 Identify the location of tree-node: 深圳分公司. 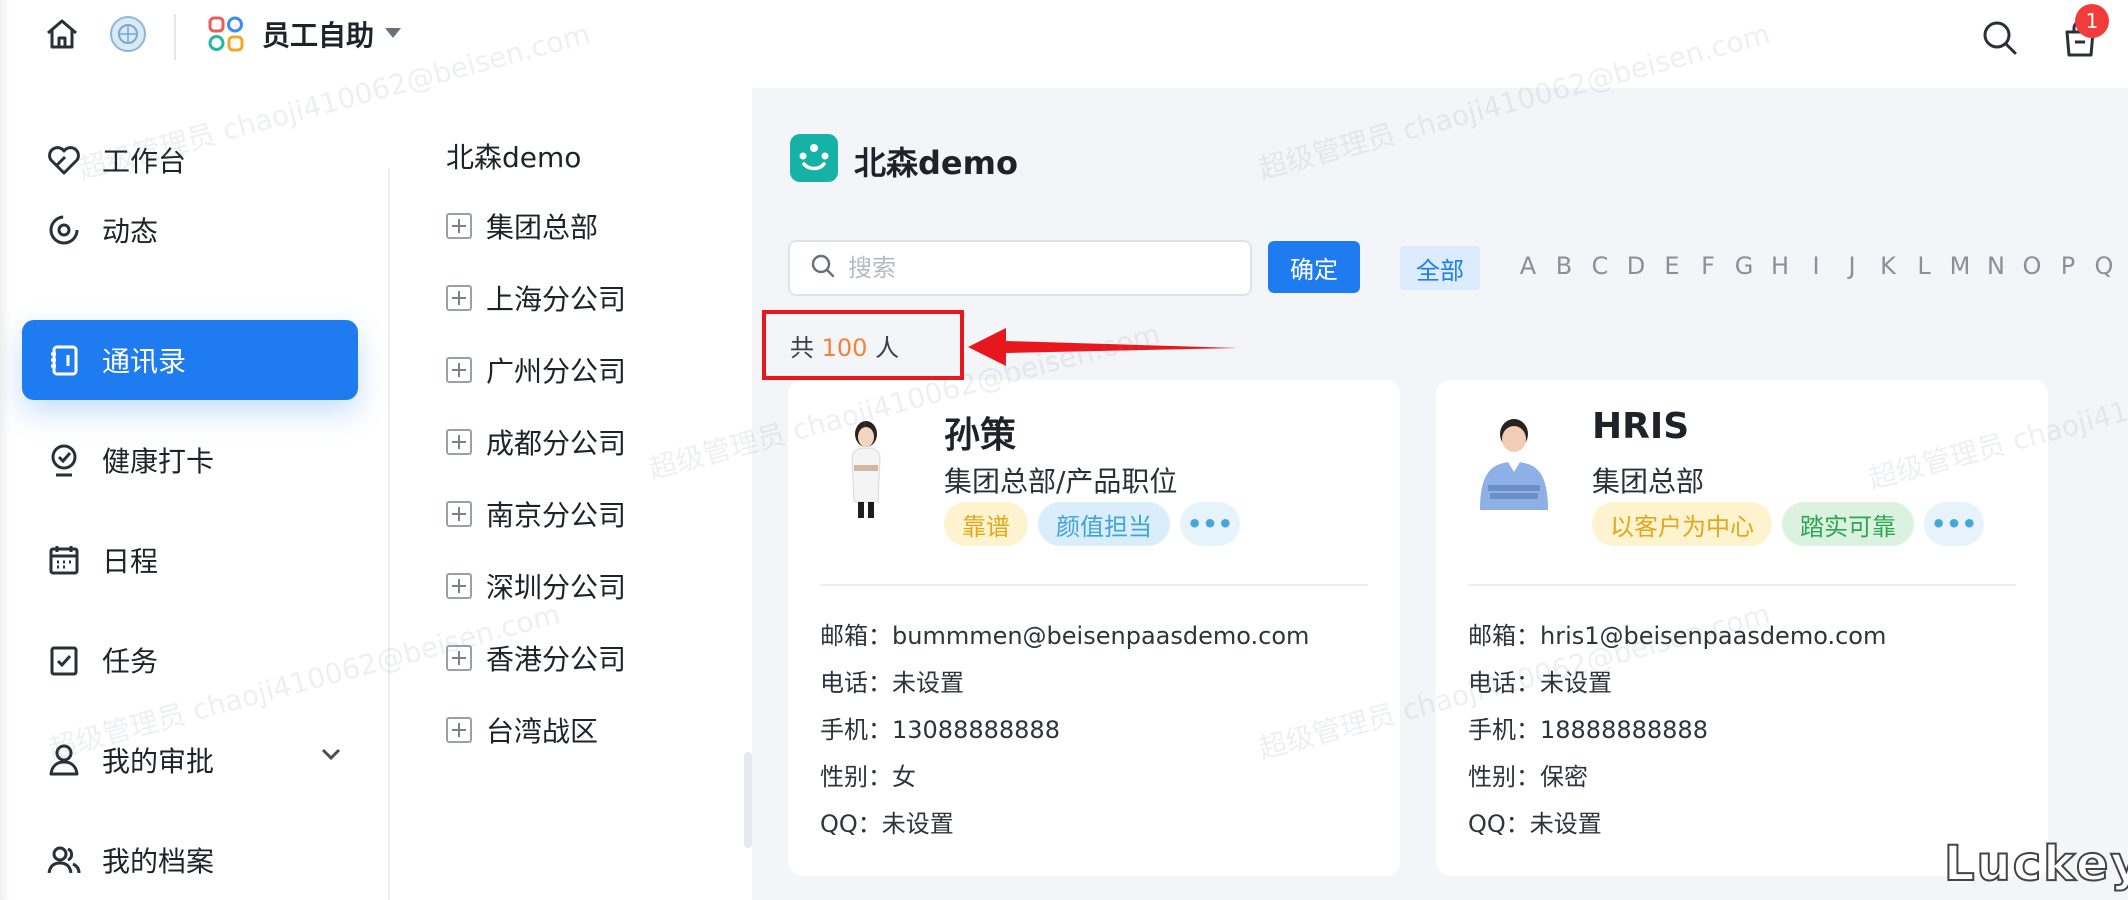
(536, 586).